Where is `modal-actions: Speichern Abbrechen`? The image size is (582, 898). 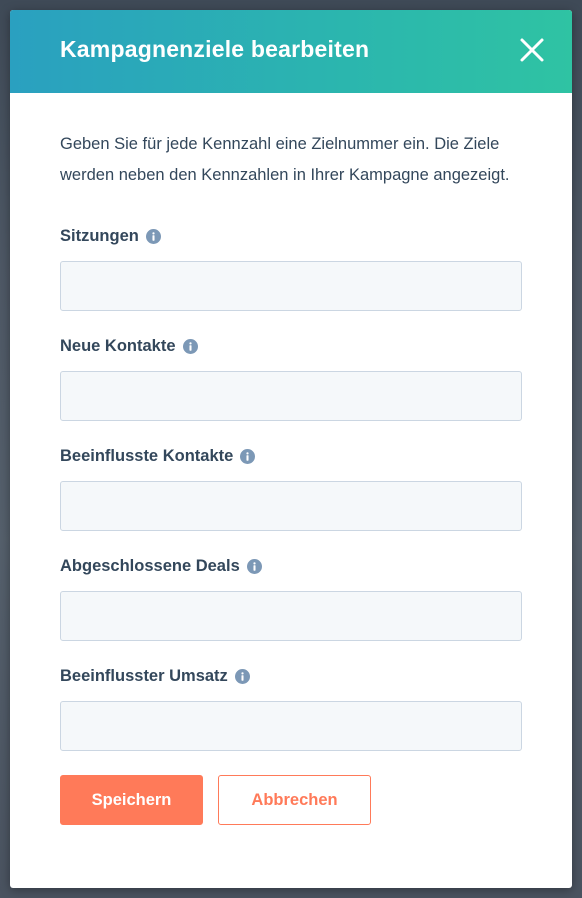 modal-actions: Speichern Abbrechen is located at coordinates (291, 800).